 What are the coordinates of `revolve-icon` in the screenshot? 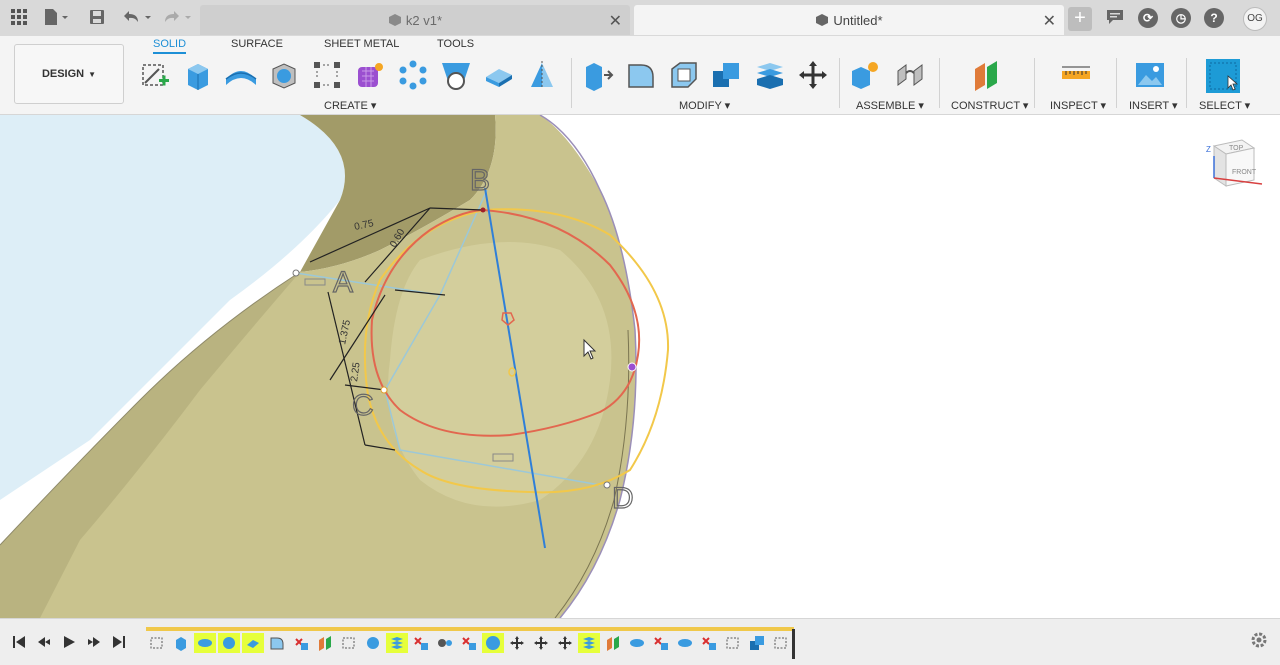 It's located at (241, 75).